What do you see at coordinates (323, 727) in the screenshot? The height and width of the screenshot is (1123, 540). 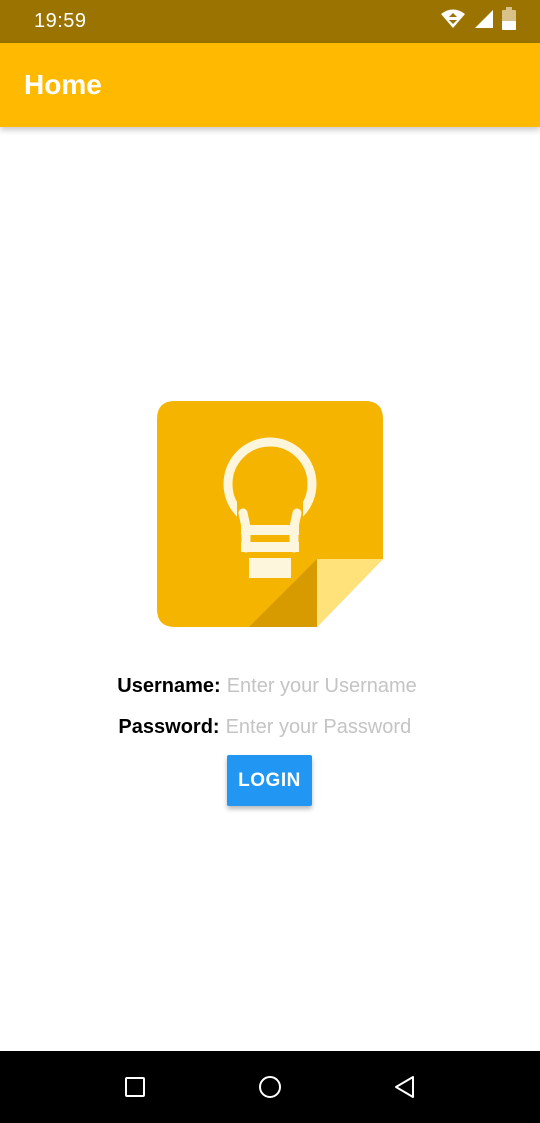 I see `password-input` at bounding box center [323, 727].